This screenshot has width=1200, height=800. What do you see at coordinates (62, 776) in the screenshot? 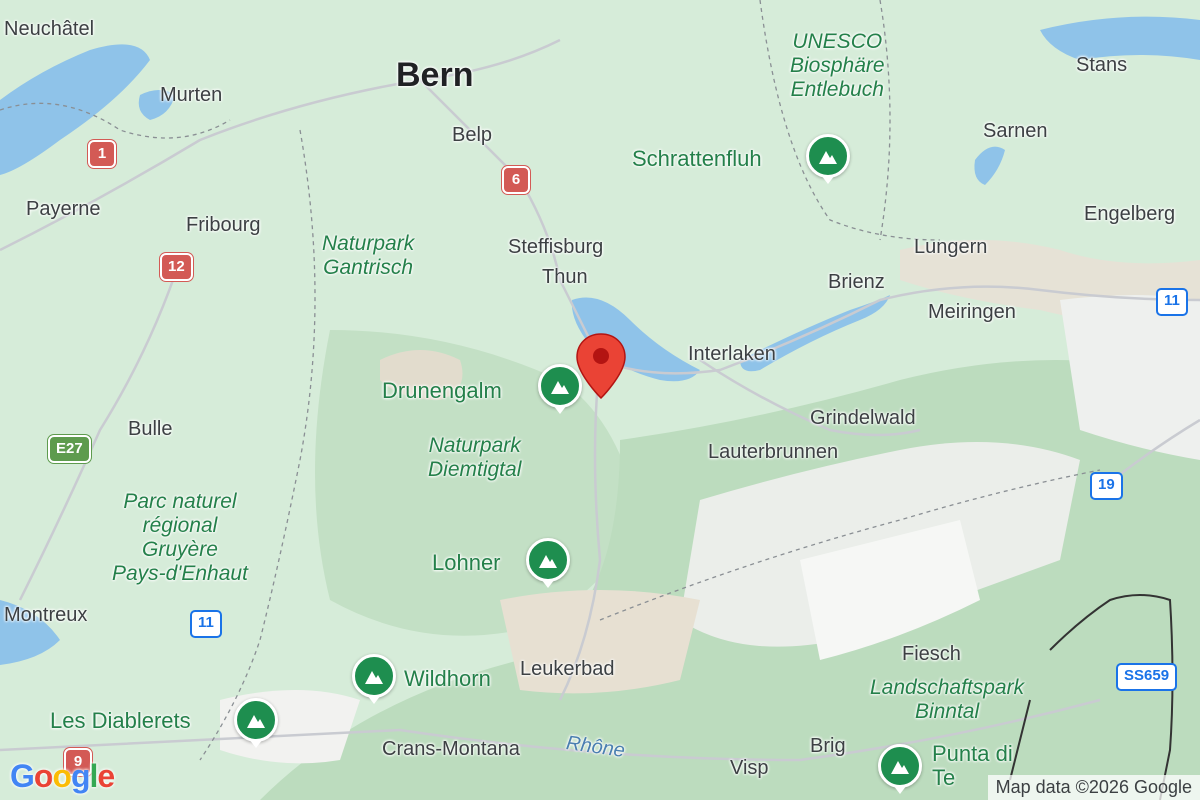
I see `google-logo: Google` at bounding box center [62, 776].